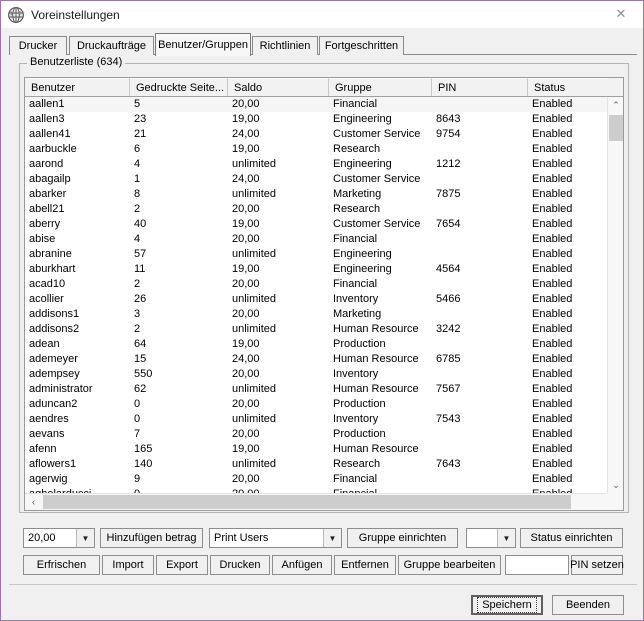 The image size is (644, 621). What do you see at coordinates (33, 502) in the screenshot?
I see `scroll-left-icon: ‹` at bounding box center [33, 502].